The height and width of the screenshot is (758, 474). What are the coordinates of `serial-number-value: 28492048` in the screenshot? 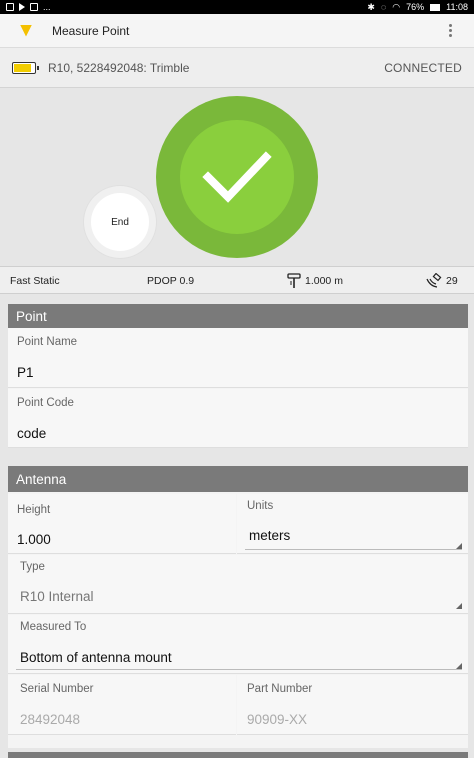 It's located at (50, 719).